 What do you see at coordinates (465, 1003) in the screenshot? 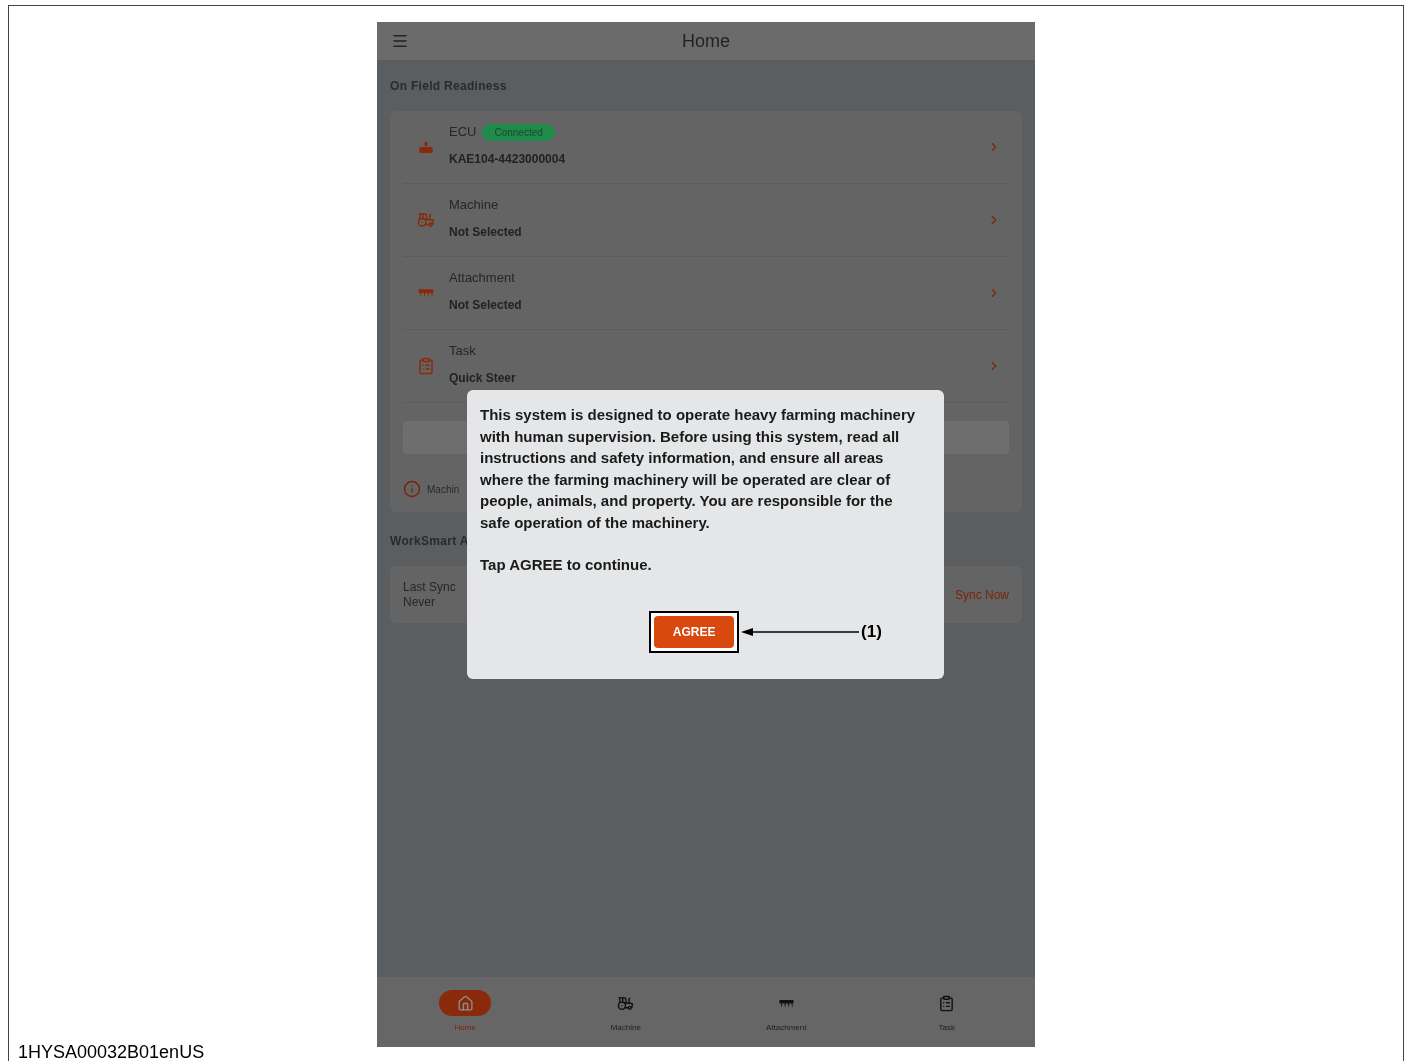
I see `home-icon` at bounding box center [465, 1003].